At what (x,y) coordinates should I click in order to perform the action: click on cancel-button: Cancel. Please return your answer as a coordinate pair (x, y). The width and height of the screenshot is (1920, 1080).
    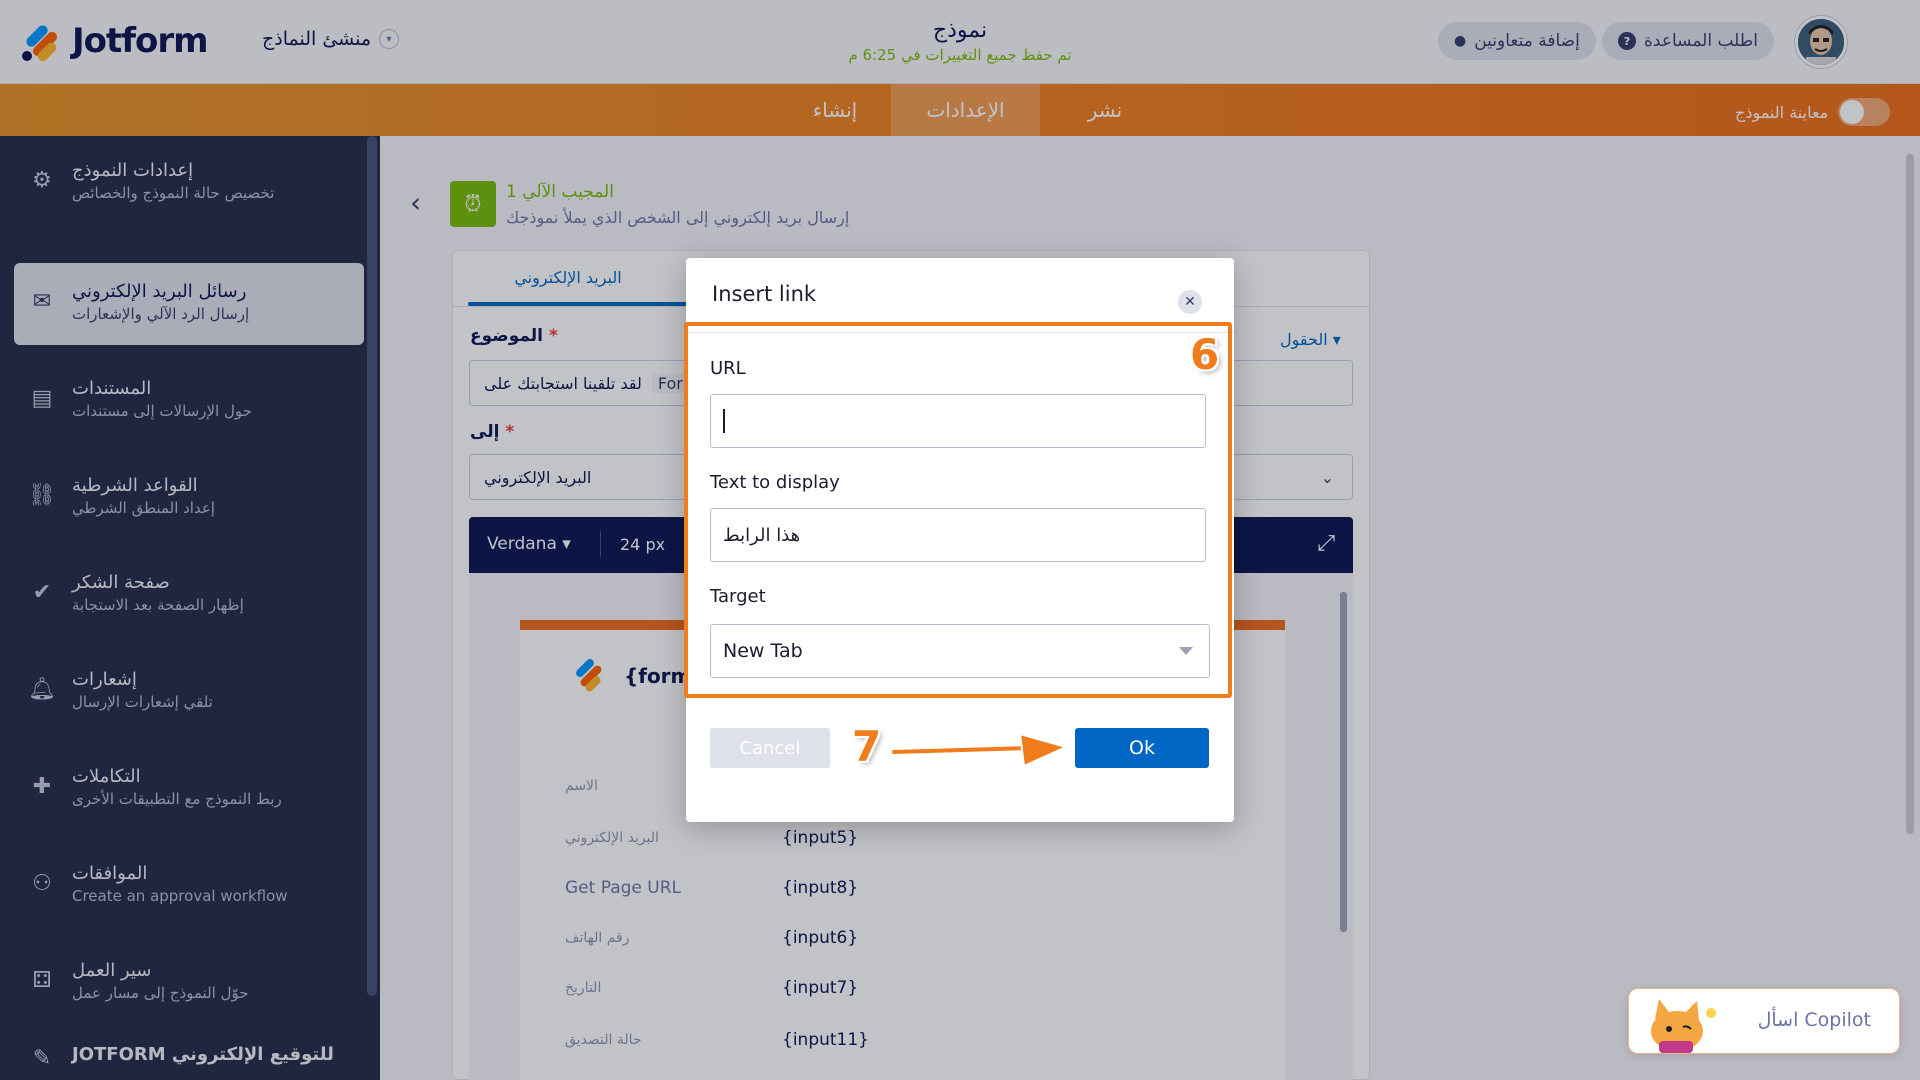
    Looking at the image, I should click on (770, 748).